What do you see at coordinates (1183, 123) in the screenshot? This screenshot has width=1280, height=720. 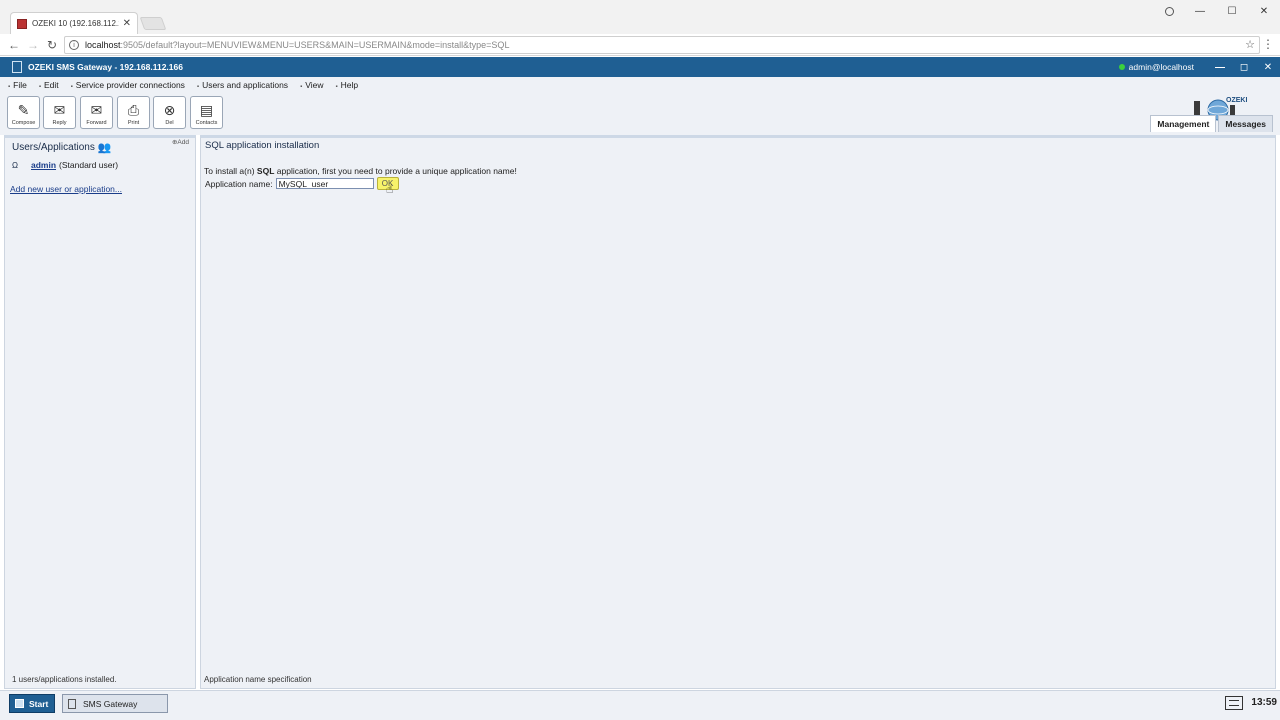 I see `tab-management: Management` at bounding box center [1183, 123].